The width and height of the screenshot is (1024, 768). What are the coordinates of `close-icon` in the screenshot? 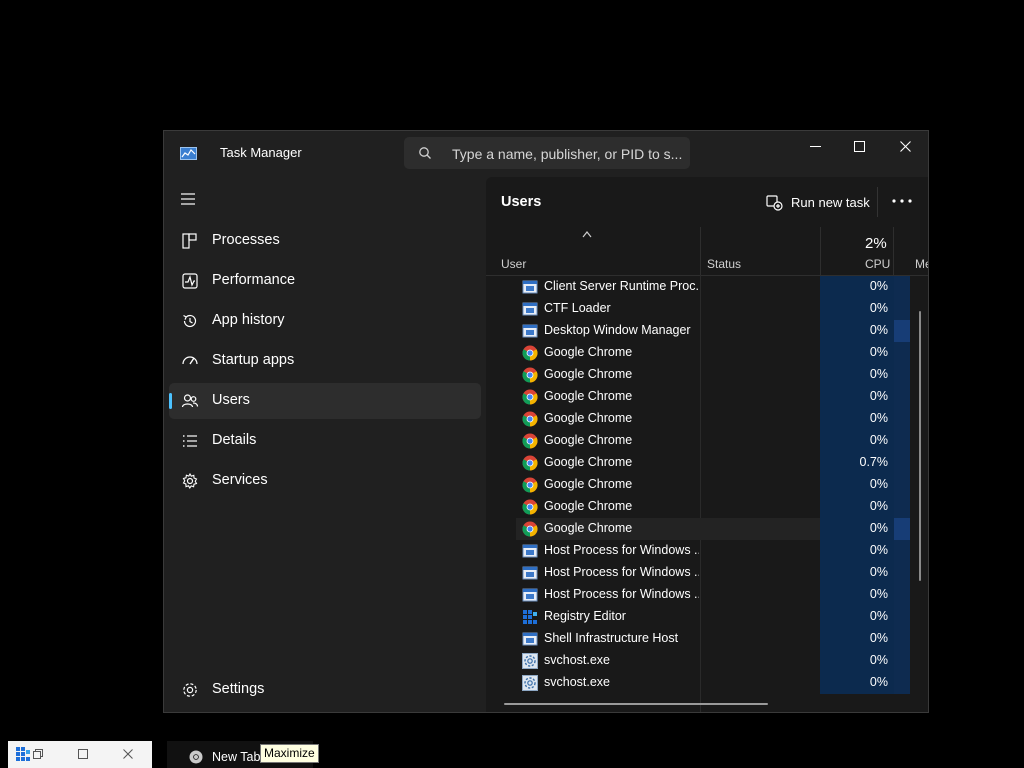 It's located at (128, 754).